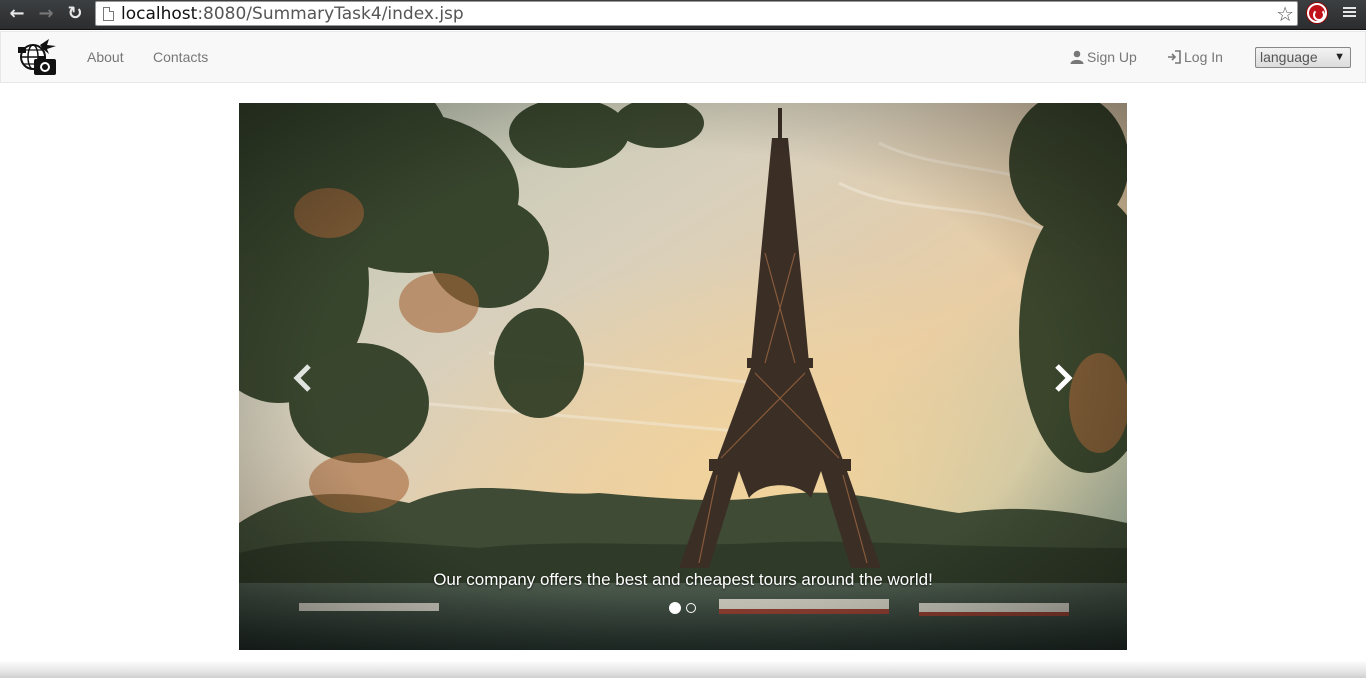 Image resolution: width=1366 pixels, height=678 pixels. What do you see at coordinates (1174, 57) in the screenshot?
I see `log-in-icon` at bounding box center [1174, 57].